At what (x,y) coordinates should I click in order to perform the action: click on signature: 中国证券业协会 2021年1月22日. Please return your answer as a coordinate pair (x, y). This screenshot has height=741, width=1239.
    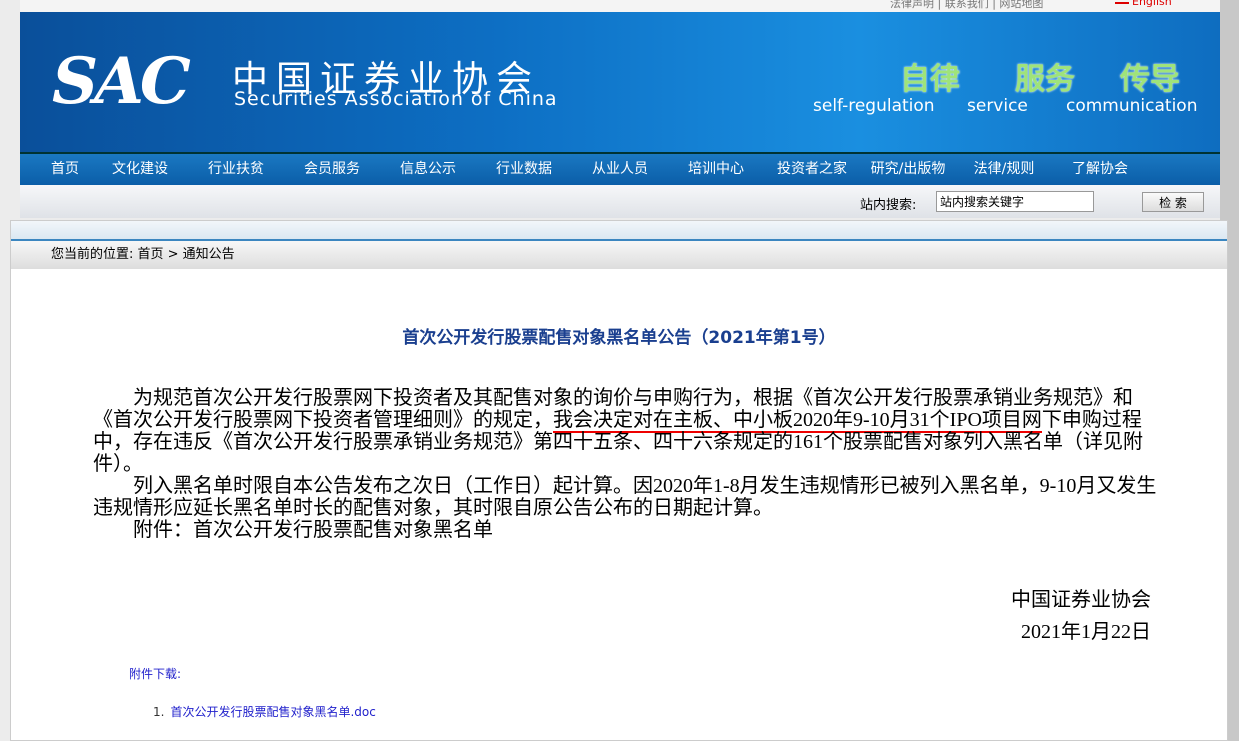
    Looking at the image, I should click on (1081, 616).